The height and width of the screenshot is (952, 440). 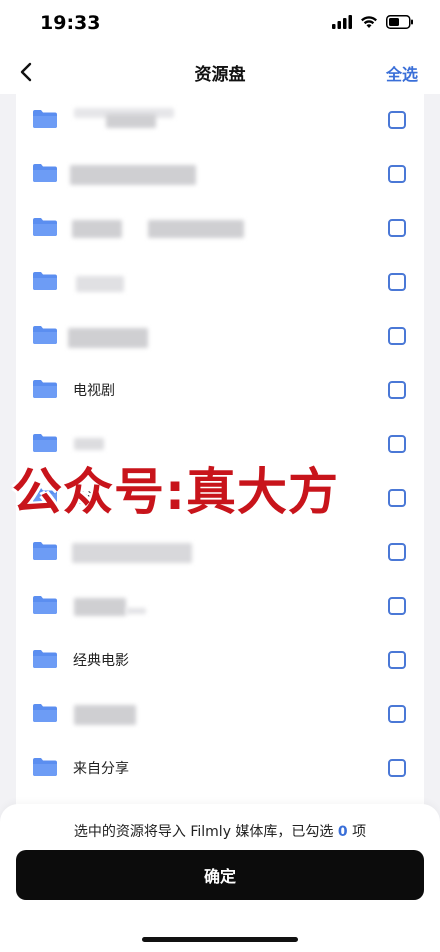 I want to click on watermark-text: 公众号:真大方, so click(x=175, y=492).